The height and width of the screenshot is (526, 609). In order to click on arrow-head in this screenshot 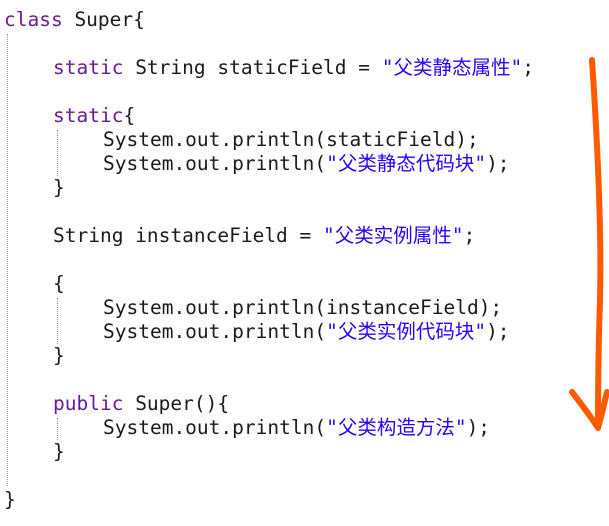, I will do `click(589, 410)`.